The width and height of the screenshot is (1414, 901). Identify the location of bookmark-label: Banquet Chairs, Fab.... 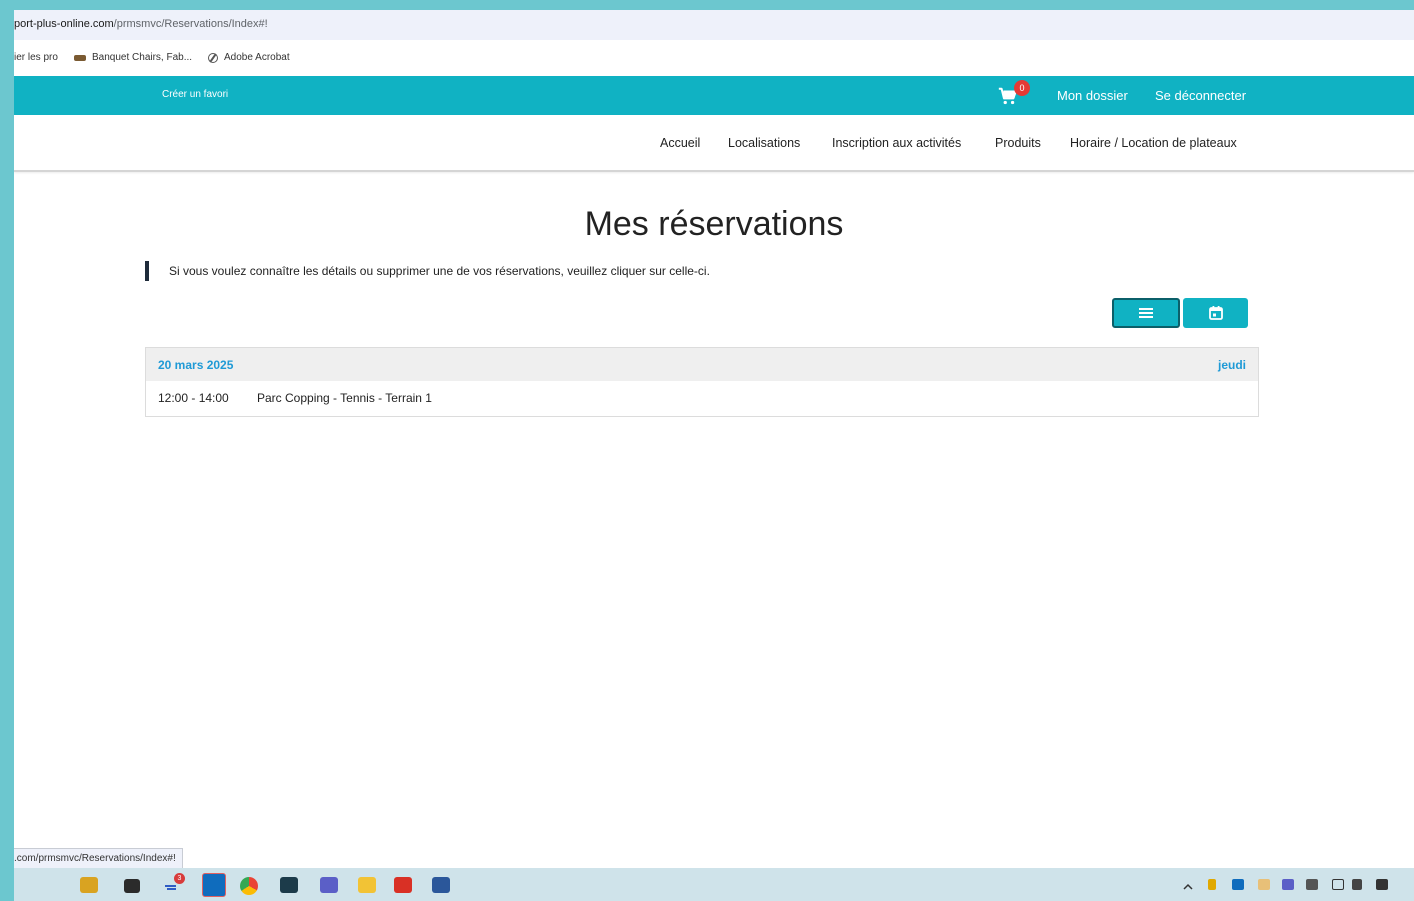
(142, 57).